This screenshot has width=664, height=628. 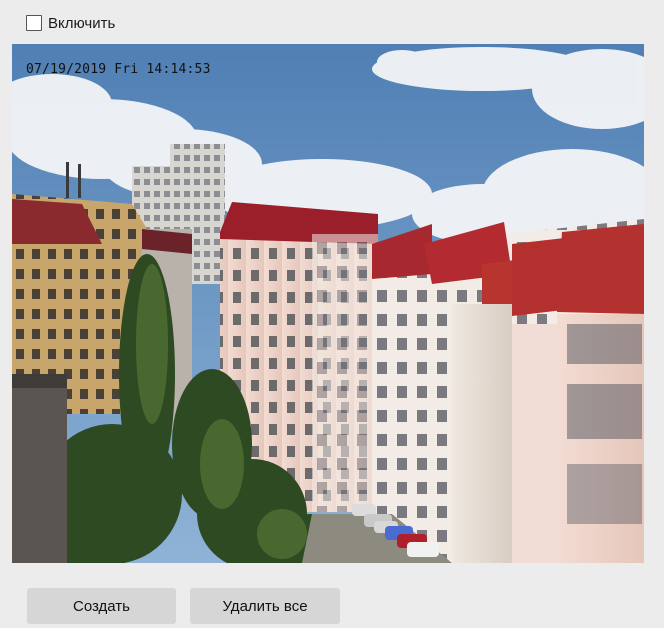 I want to click on create-button: Создать, so click(x=101, y=606).